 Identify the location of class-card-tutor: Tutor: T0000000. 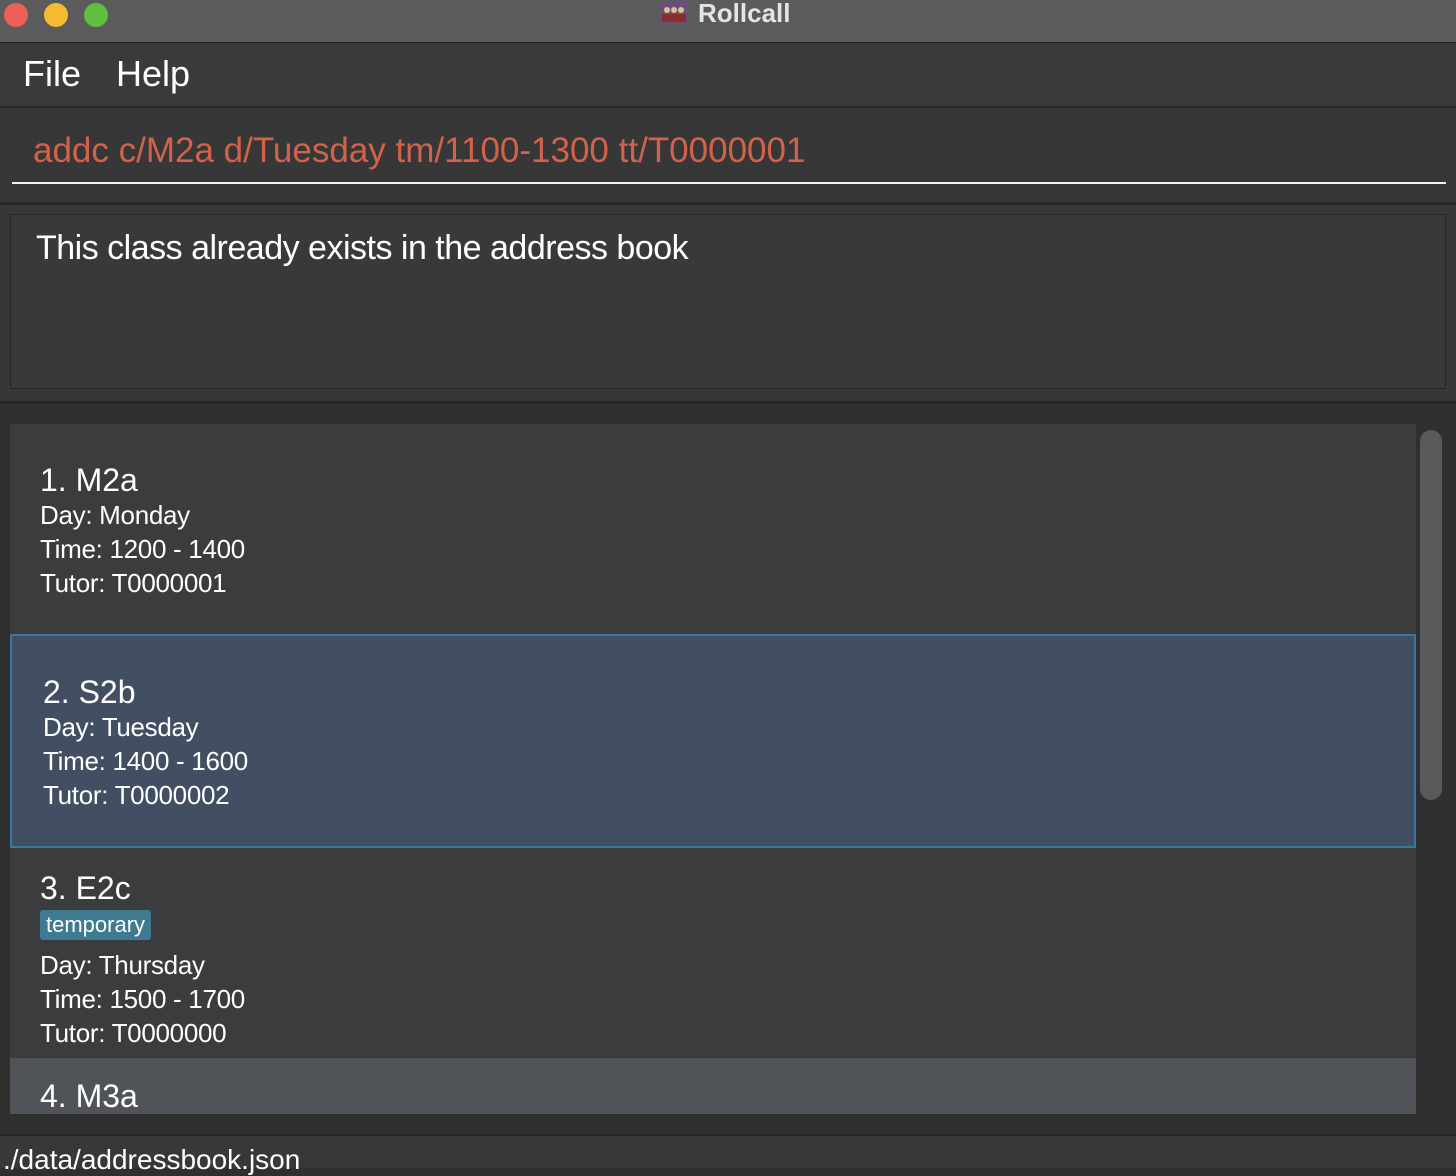
(133, 1033).